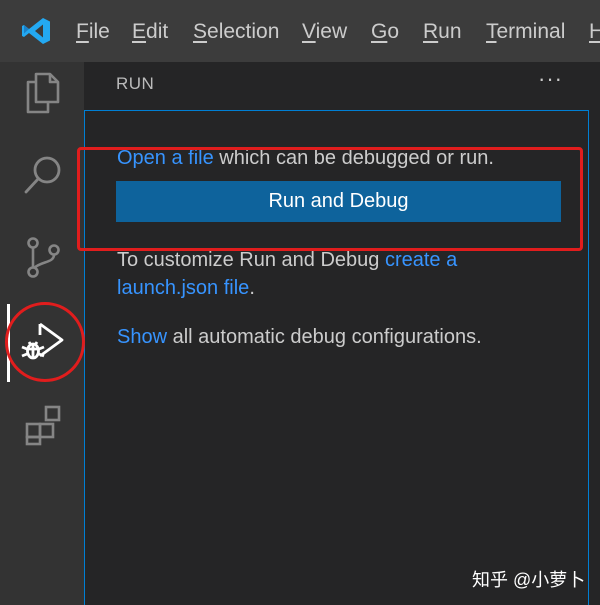 The image size is (600, 605). Describe the element at coordinates (324, 32) in the screenshot. I see `menu-view: View` at that location.